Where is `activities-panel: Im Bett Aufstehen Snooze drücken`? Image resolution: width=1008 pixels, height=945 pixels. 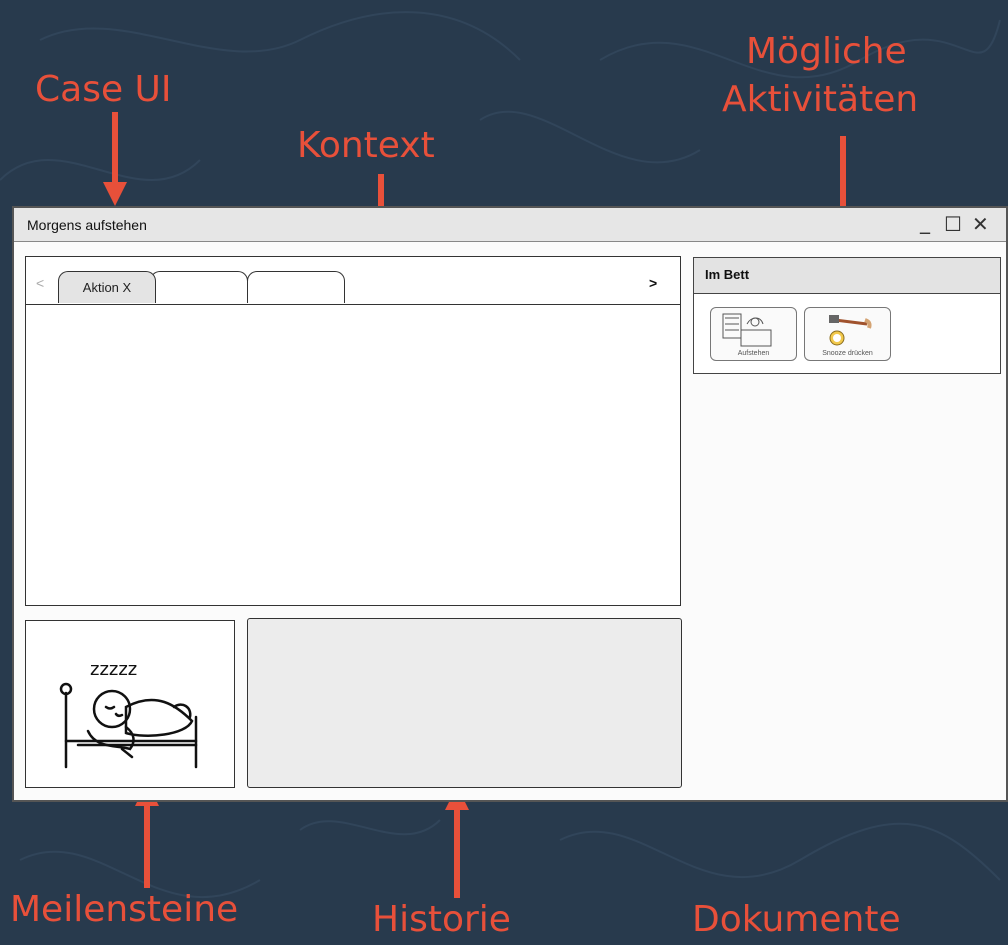
activities-panel: Im Bett Aufstehen Snooze drücken is located at coordinates (847, 315).